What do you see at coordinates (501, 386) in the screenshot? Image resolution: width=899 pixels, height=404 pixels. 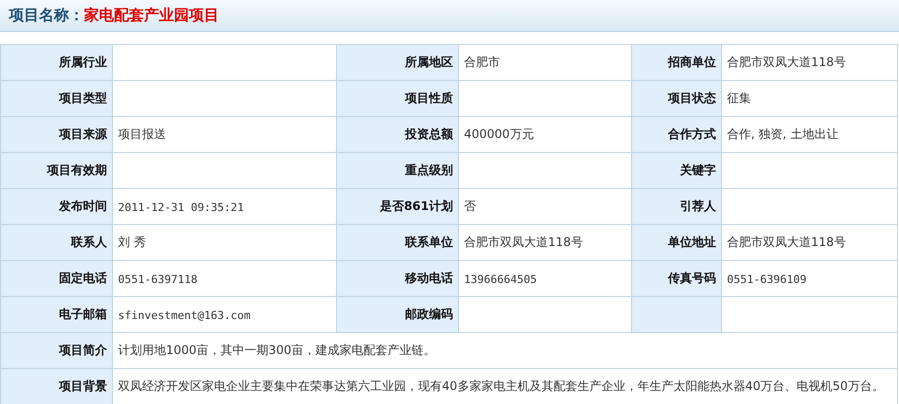 I see `field-value: 双凤经济开发区家电企业主要集中在荣事达第六工业园，现有40多家家电主机及其配套生产企业，年生产太阳能热水器40万台、电视机50万台。` at bounding box center [501, 386].